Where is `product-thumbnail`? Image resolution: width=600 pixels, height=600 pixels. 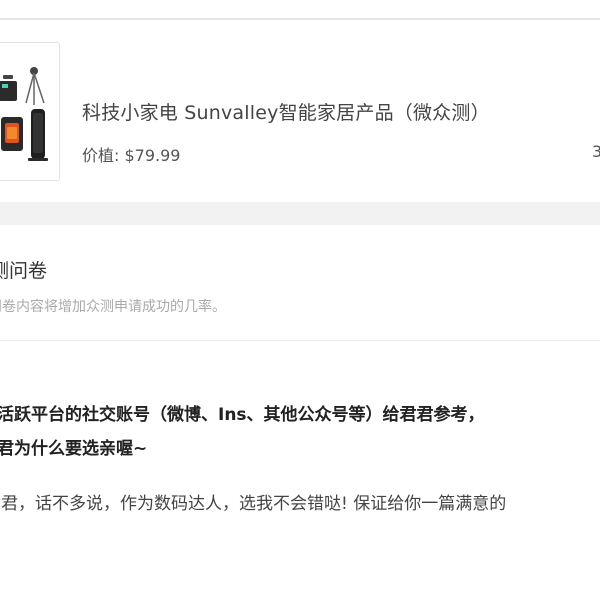 product-thumbnail is located at coordinates (30, 111).